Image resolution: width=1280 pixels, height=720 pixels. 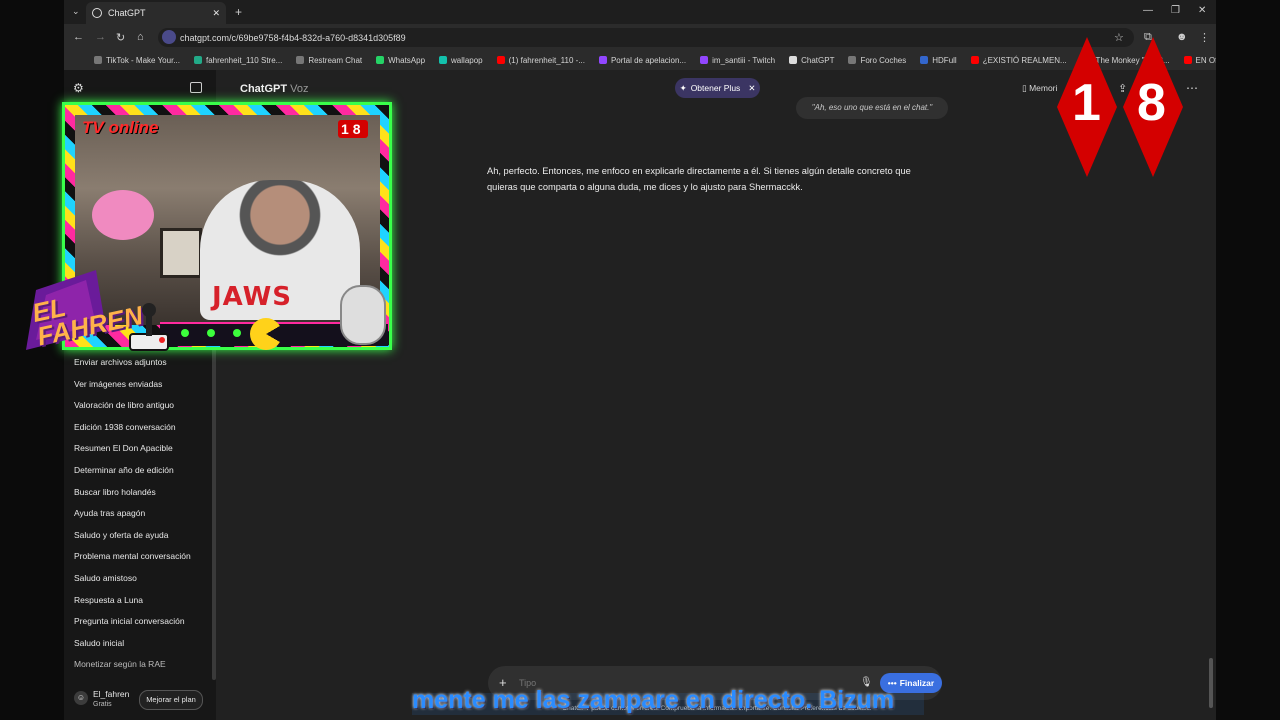 What do you see at coordinates (1119, 37) in the screenshot?
I see `bookmark-star-icon: ☆` at bounding box center [1119, 37].